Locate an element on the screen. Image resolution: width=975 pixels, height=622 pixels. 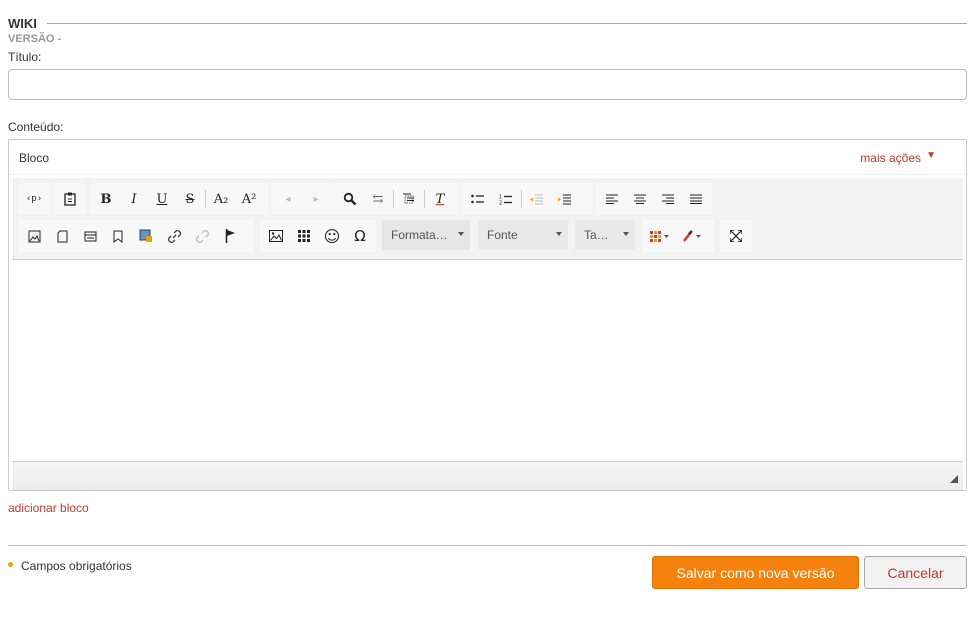
special-char-icon: Ω is located at coordinates (360, 236).